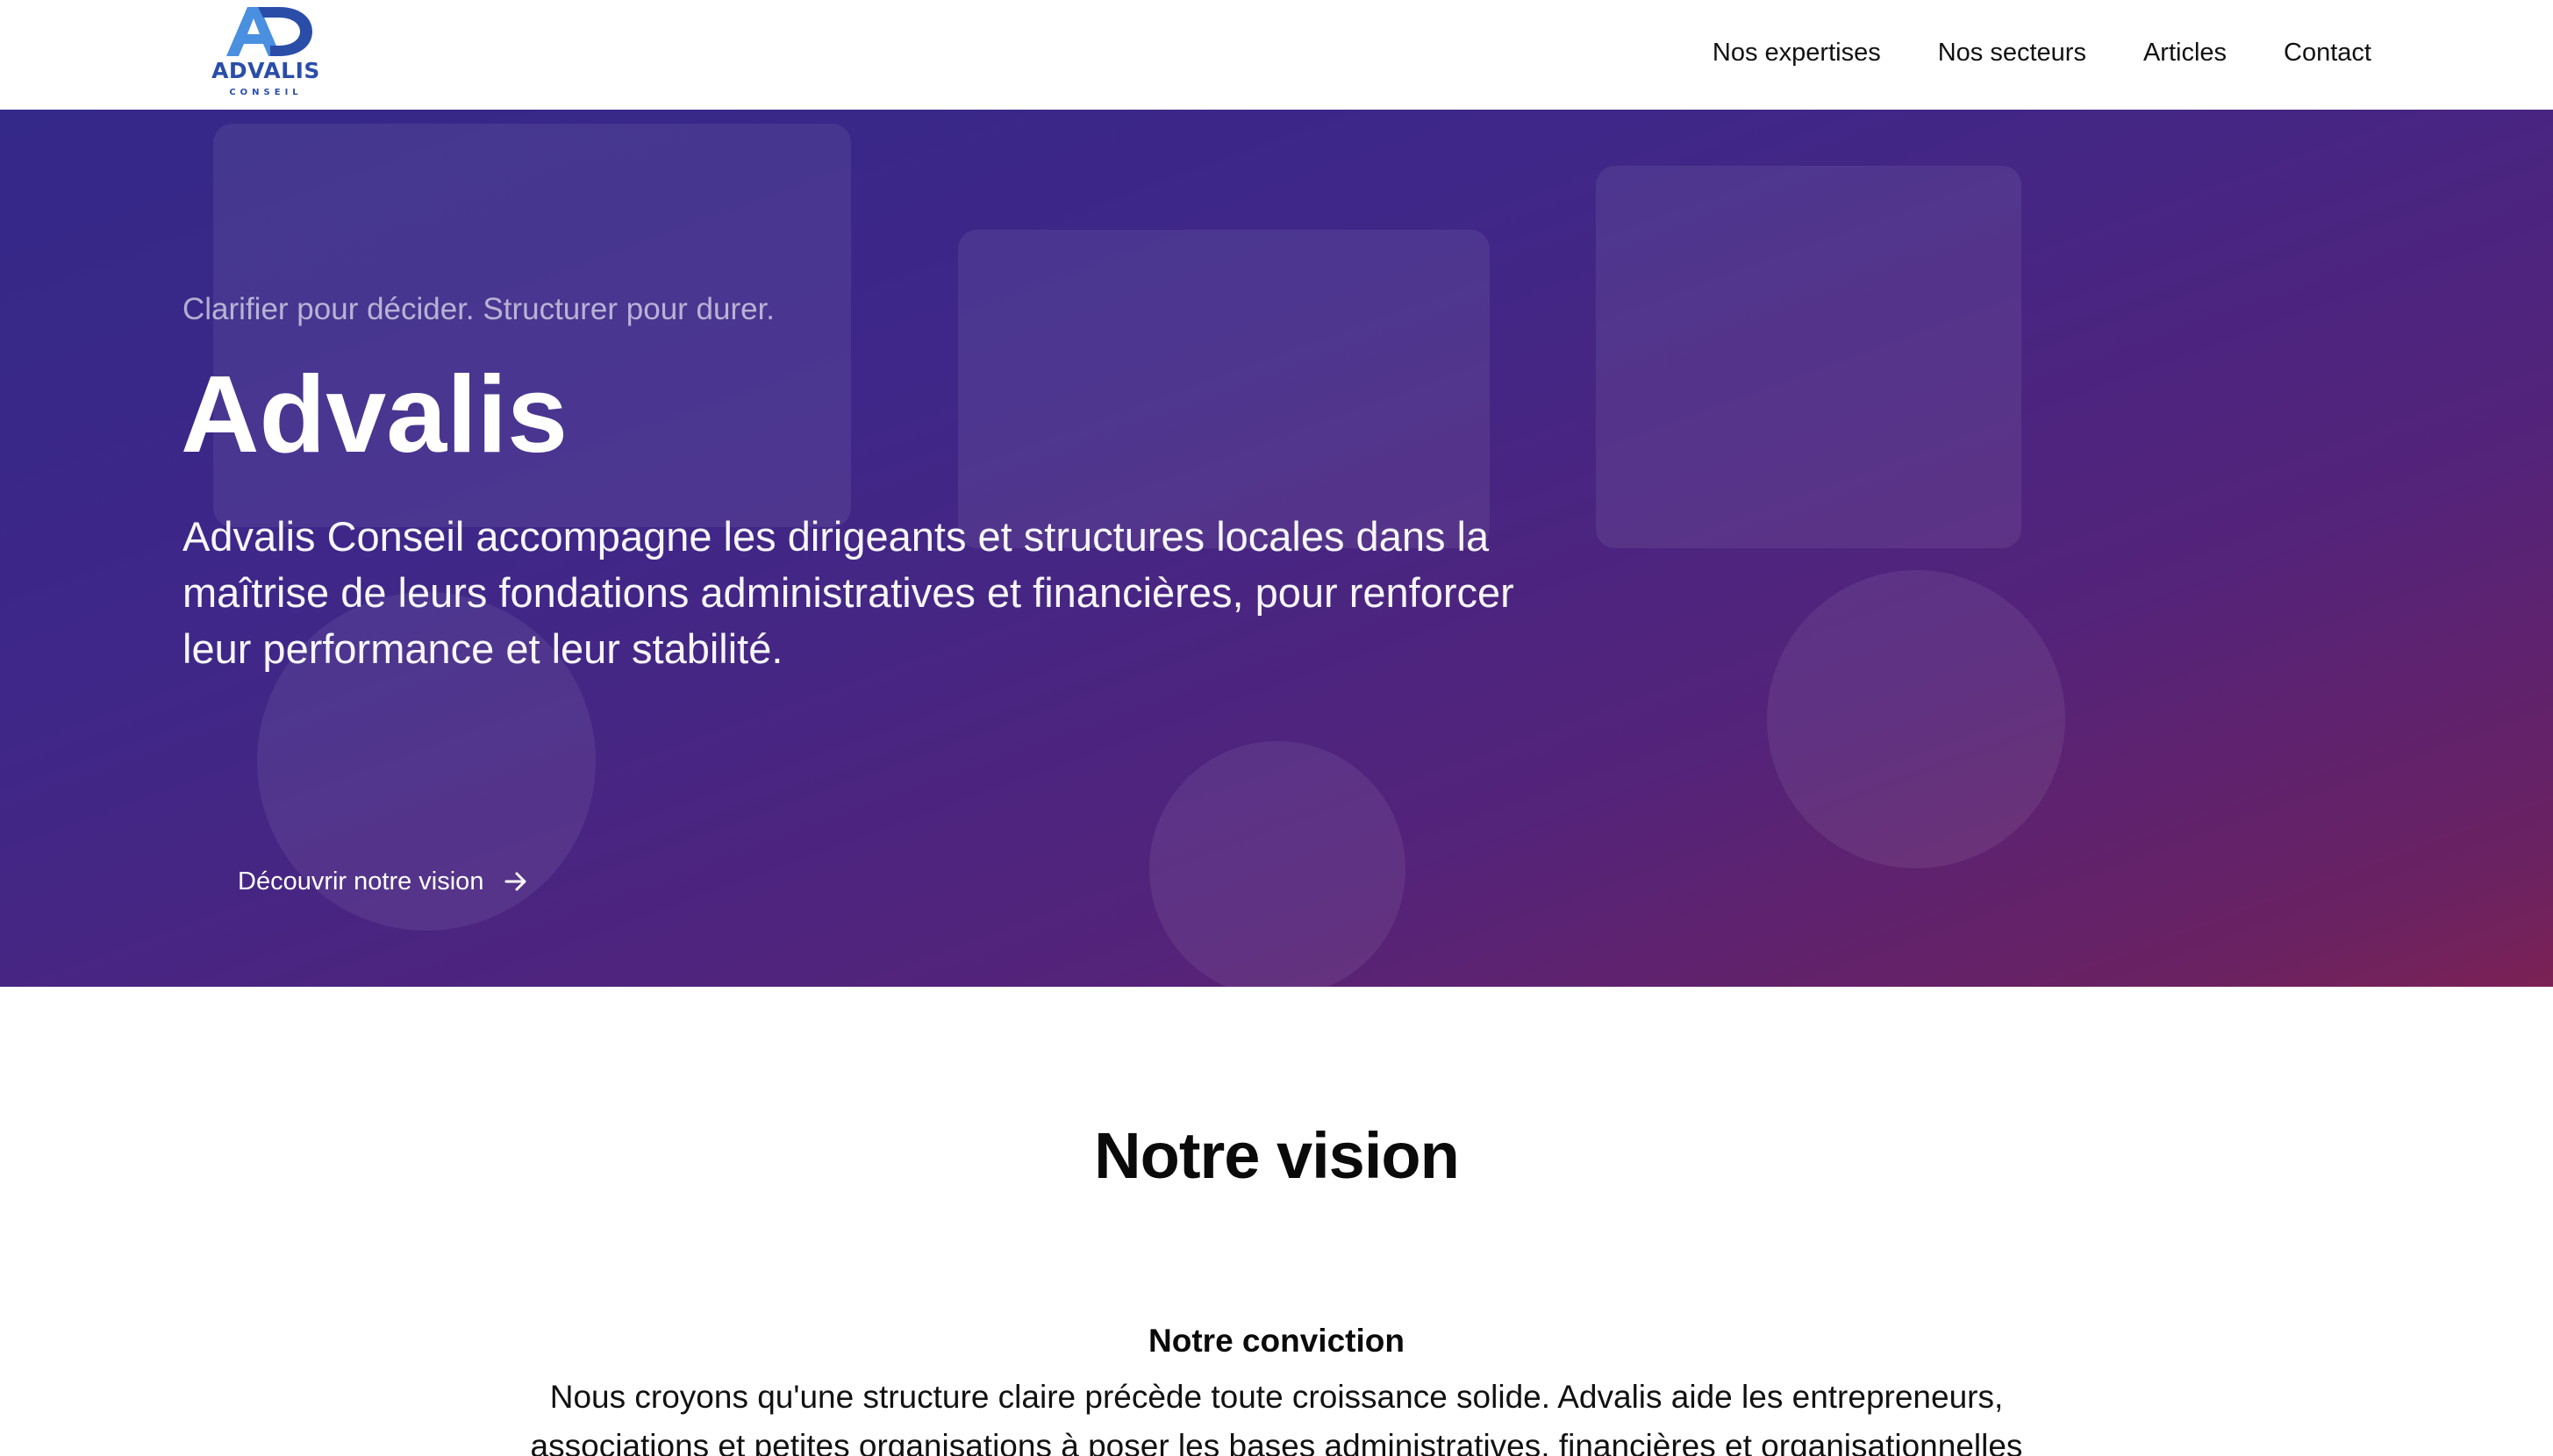 This screenshot has height=1456, width=2553. What do you see at coordinates (516, 881) in the screenshot?
I see `arrow-right-icon` at bounding box center [516, 881].